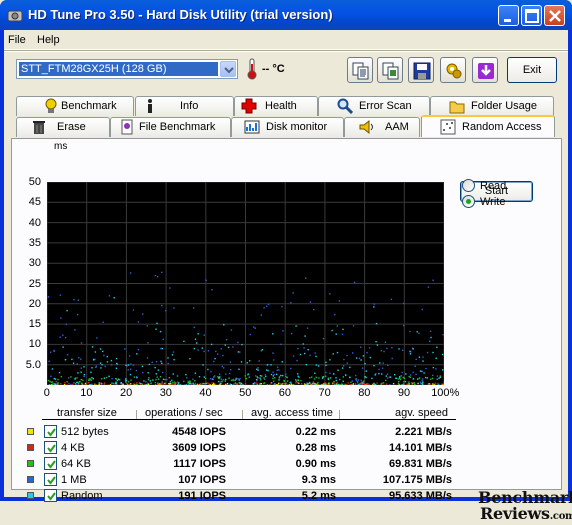 Image resolution: width=572 pixels, height=525 pixels. I want to click on tab-health: Health, so click(276, 106).